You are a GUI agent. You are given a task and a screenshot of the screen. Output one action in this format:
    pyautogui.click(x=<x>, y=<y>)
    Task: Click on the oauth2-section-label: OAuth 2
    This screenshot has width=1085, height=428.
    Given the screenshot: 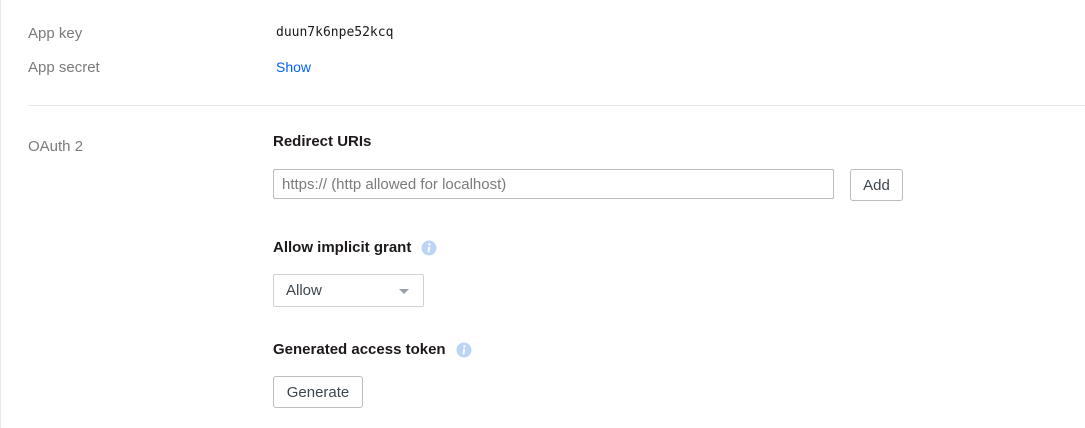 What is the action you would take?
    pyautogui.click(x=56, y=146)
    